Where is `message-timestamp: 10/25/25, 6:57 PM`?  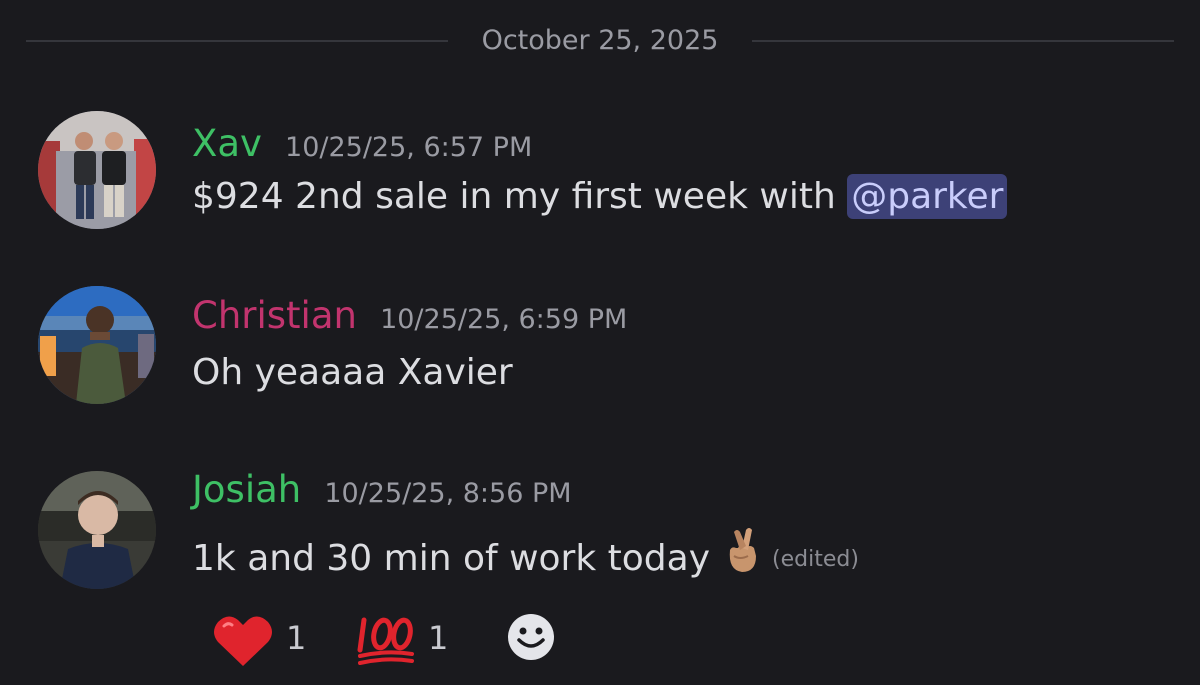
message-timestamp: 10/25/25, 6:57 PM is located at coordinates (409, 147).